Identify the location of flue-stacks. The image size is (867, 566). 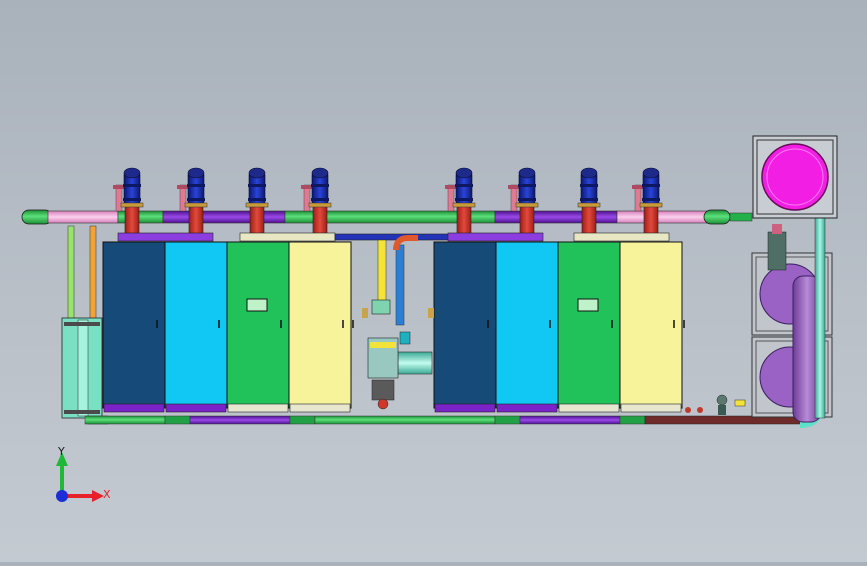
(388, 201).